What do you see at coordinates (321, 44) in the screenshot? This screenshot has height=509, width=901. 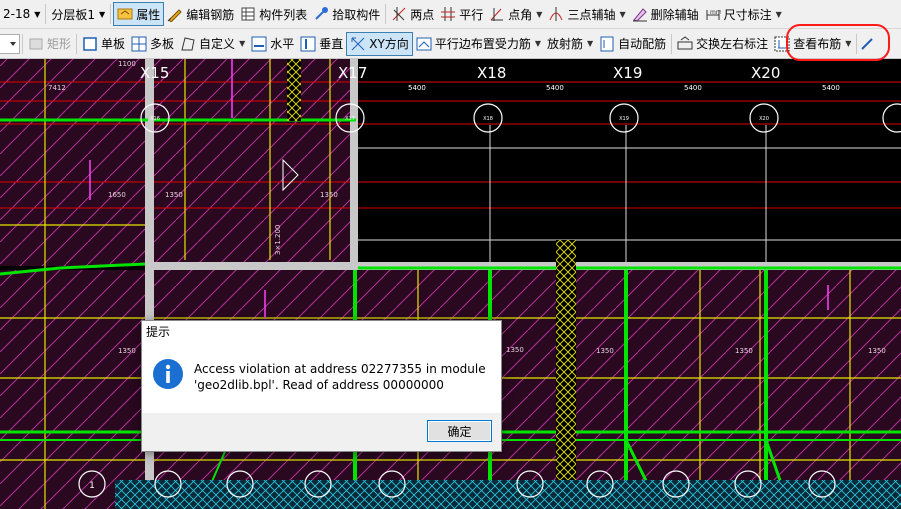 I see `vertical-button: 垂直` at bounding box center [321, 44].